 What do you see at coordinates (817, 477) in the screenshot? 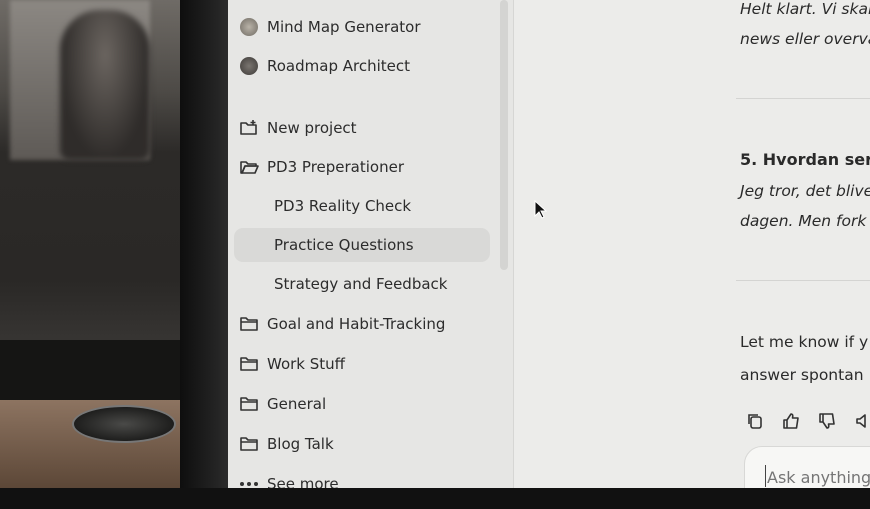
I see `chat-input` at bounding box center [817, 477].